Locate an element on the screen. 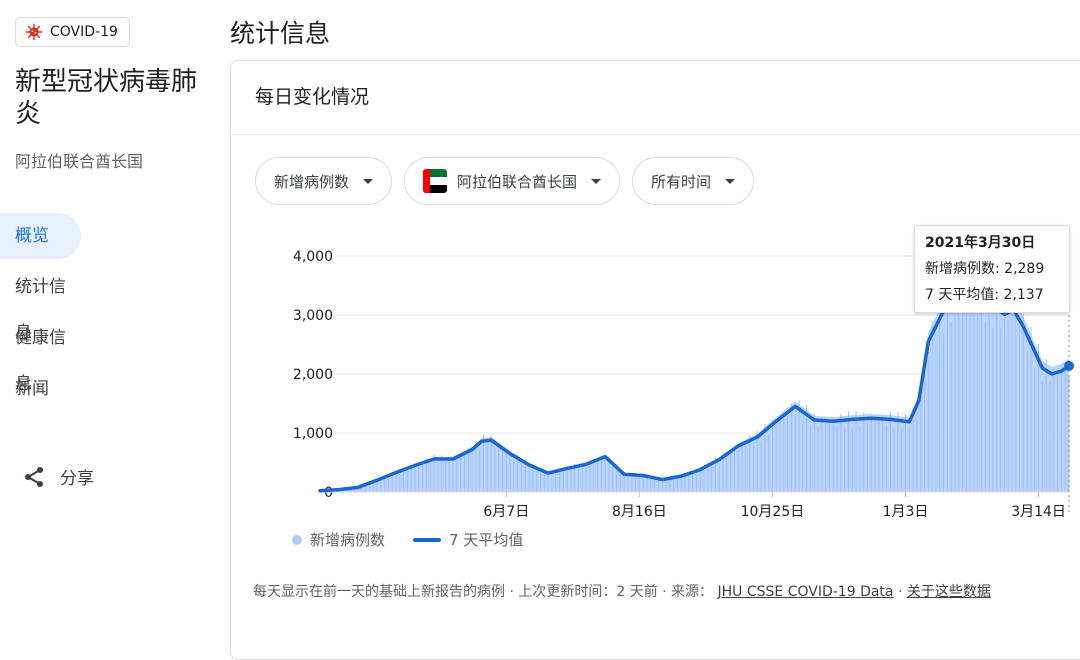  x-tick-label: 6月7日 is located at coordinates (506, 512).